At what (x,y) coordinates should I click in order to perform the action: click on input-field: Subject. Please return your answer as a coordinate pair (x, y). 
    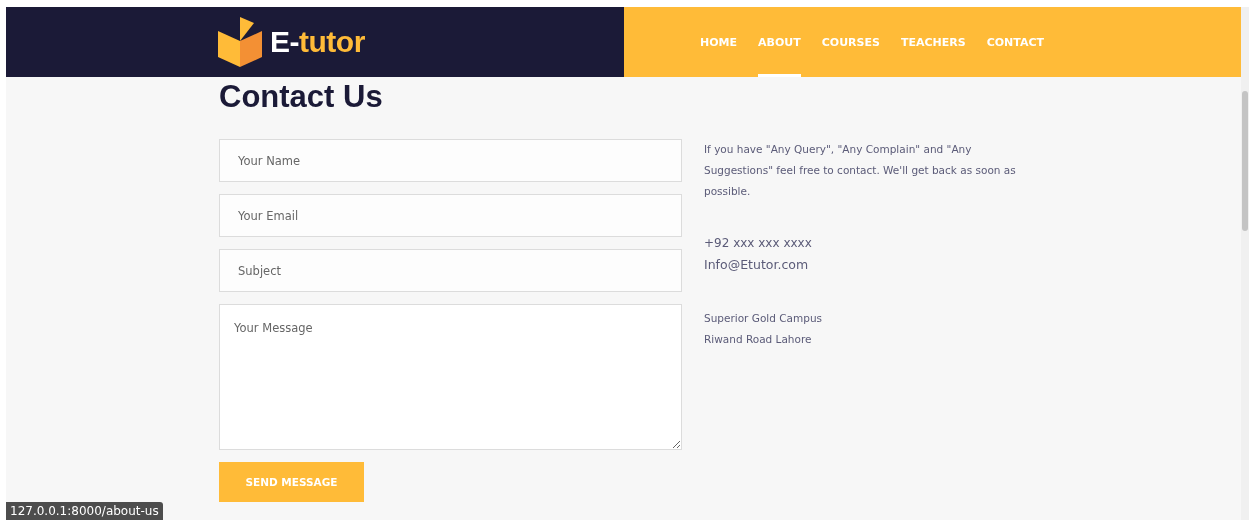
    Looking at the image, I should click on (450, 270).